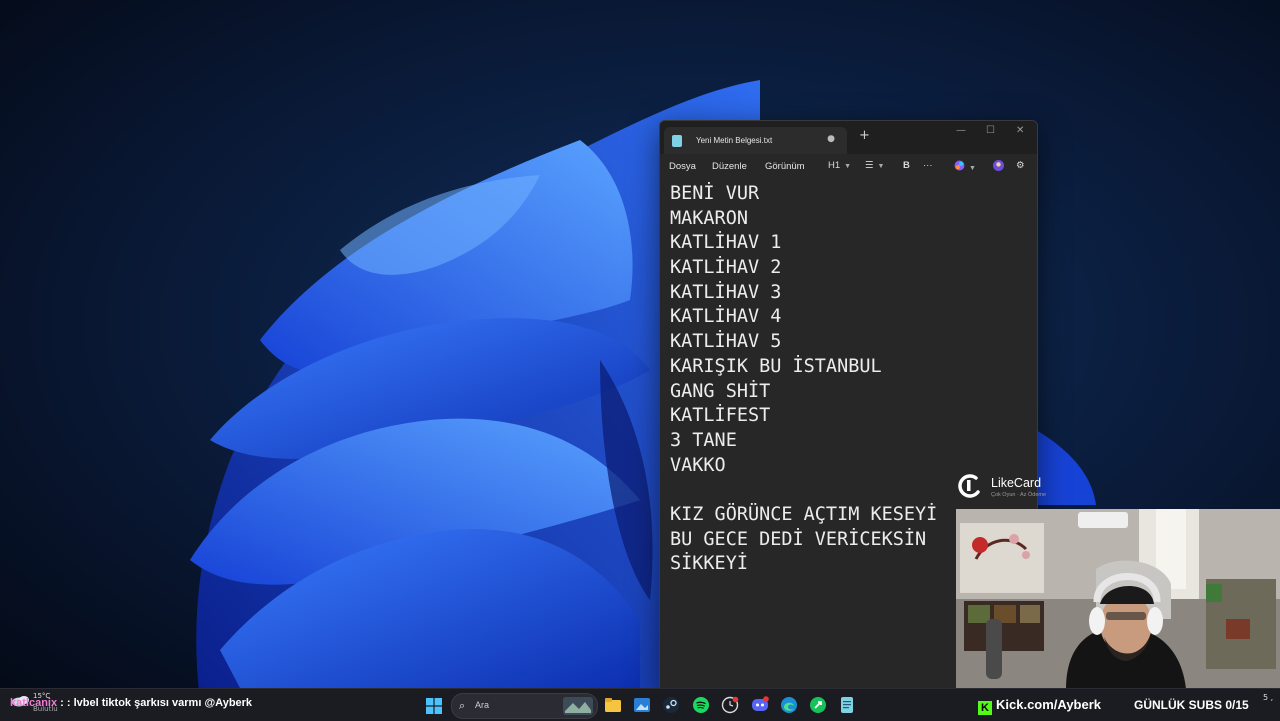 This screenshot has height=721, width=1280. What do you see at coordinates (482, 705) in the screenshot?
I see `search-placeholder: Ara` at bounding box center [482, 705].